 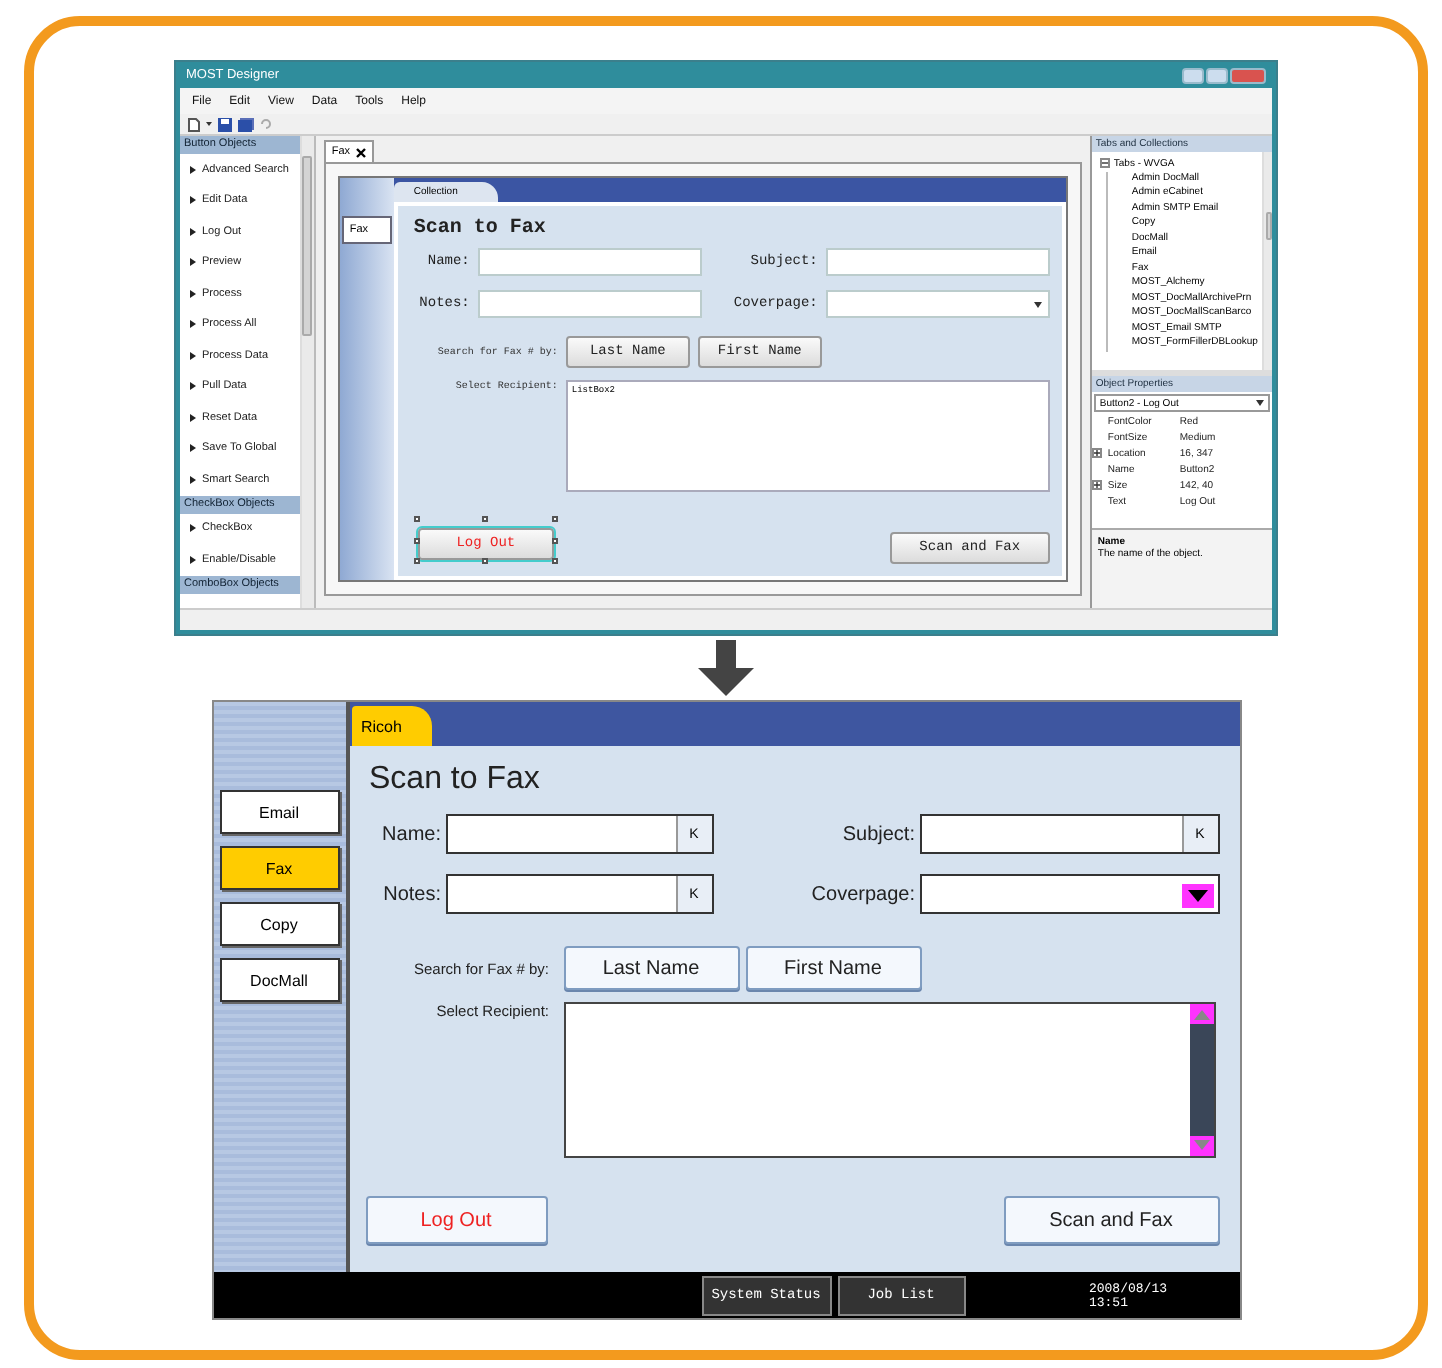 I want to click on down-arrow-icon, so click(x=726, y=668).